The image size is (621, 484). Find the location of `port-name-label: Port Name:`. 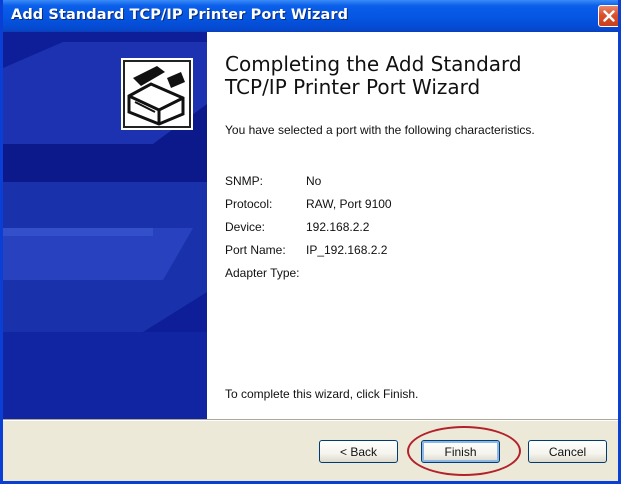

port-name-label: Port Name: is located at coordinates (255, 250).